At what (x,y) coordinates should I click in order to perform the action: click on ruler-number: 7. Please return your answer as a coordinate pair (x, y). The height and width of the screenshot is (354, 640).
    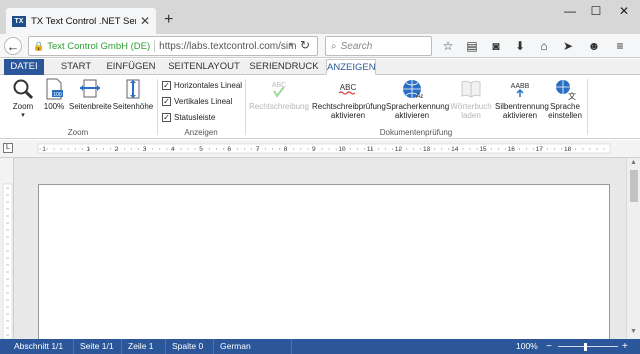
    Looking at the image, I should click on (258, 149).